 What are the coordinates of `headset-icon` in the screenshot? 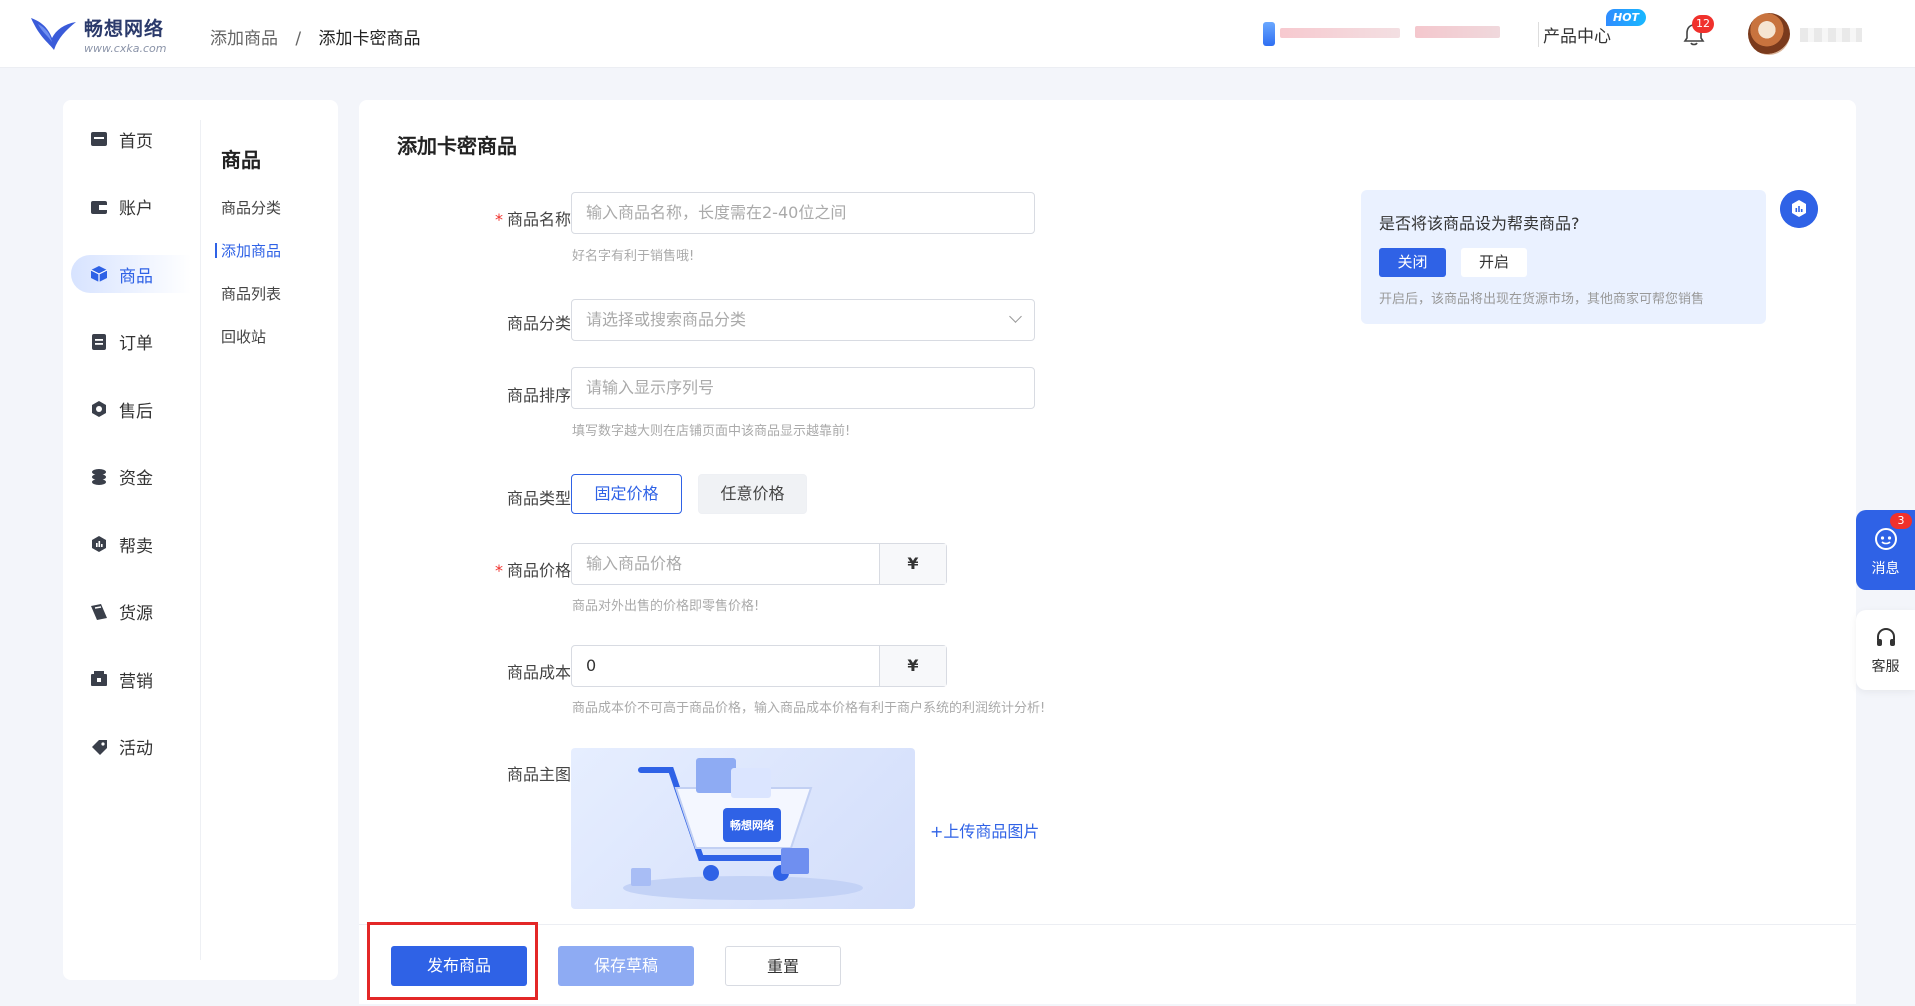 It's located at (1886, 636).